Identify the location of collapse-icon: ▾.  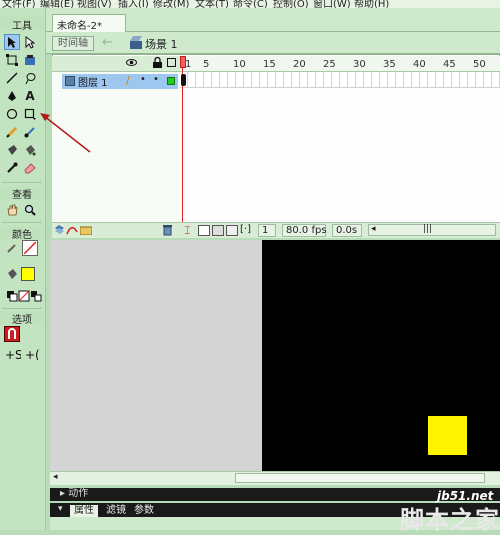
(60, 509).